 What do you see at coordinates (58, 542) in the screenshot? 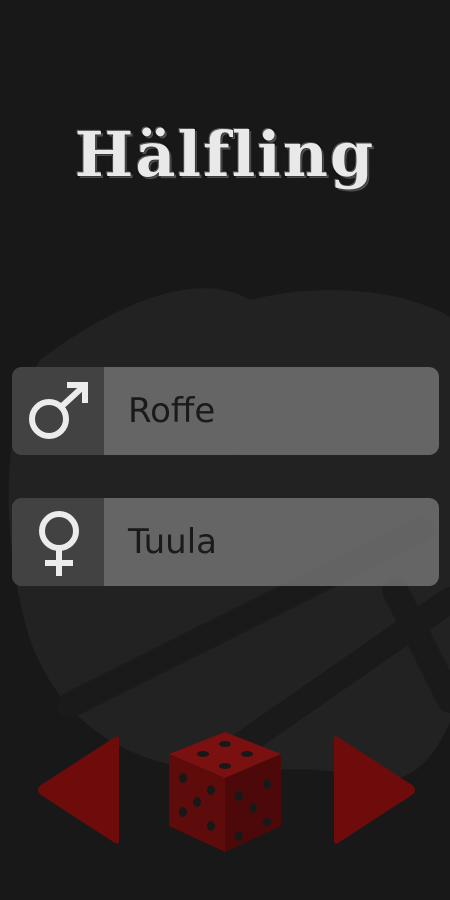
I see `female-symbol-icon` at bounding box center [58, 542].